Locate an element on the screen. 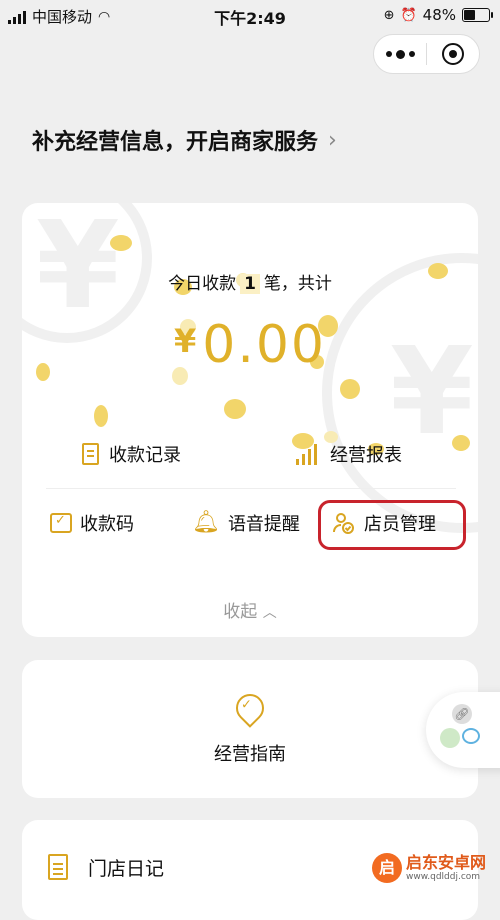 The image size is (500, 920). payment-code-button: 收款码 is located at coordinates (92, 523).